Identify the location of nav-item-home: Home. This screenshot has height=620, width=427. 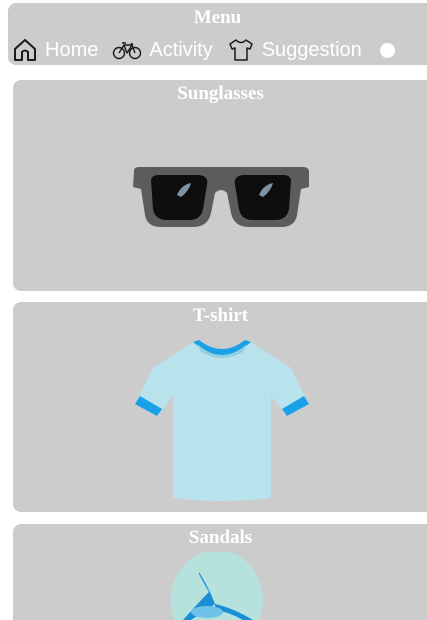
(62, 50).